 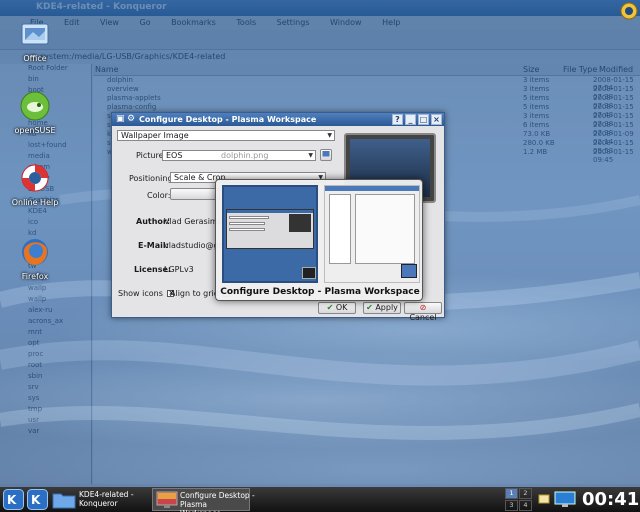 I want to click on tree-item: proc, so click(x=45, y=355).